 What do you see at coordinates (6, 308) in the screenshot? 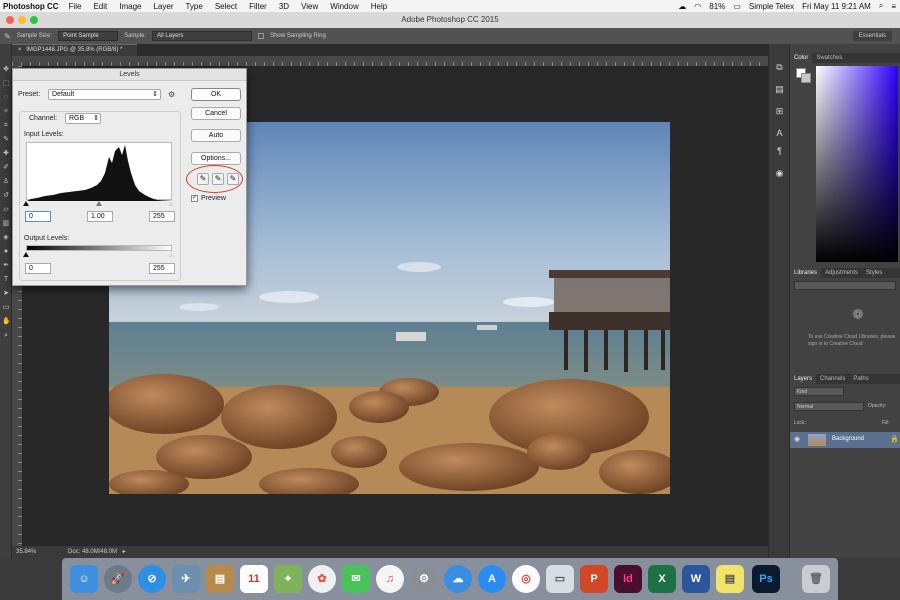
I see `shape-tool-icon: ▭` at bounding box center [6, 308].